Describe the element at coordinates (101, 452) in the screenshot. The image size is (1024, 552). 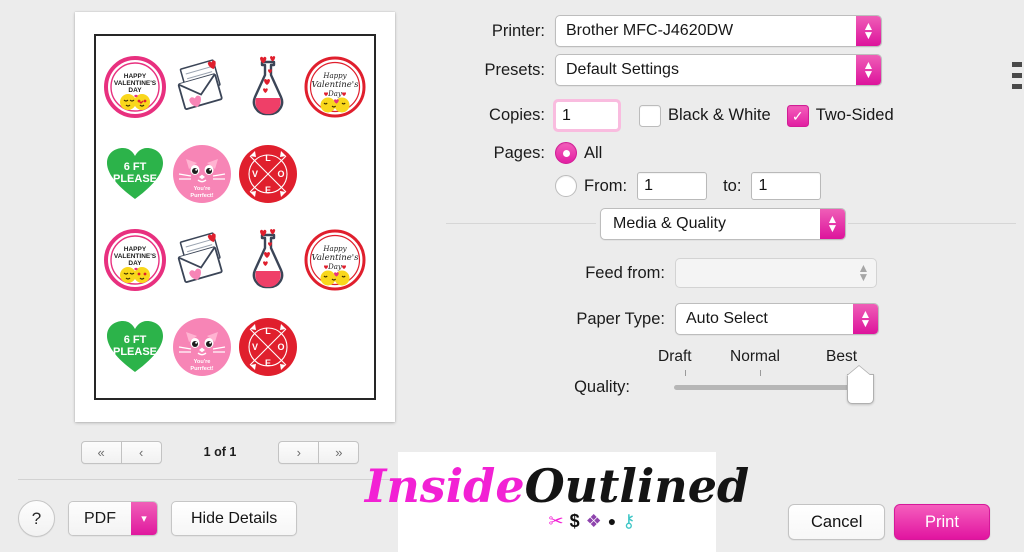
I see `first-page-button: «` at that location.